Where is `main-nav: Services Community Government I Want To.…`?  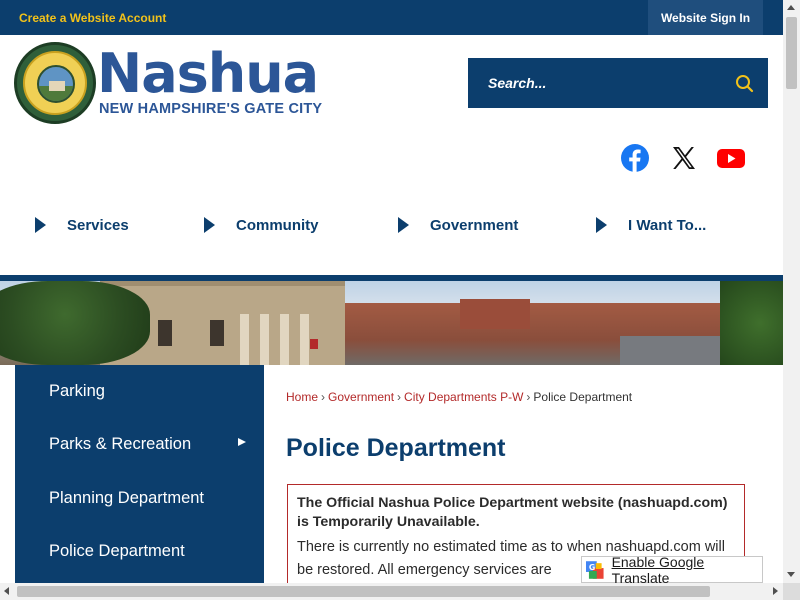 main-nav: Services Community Government I Want To.… is located at coordinates (391, 225).